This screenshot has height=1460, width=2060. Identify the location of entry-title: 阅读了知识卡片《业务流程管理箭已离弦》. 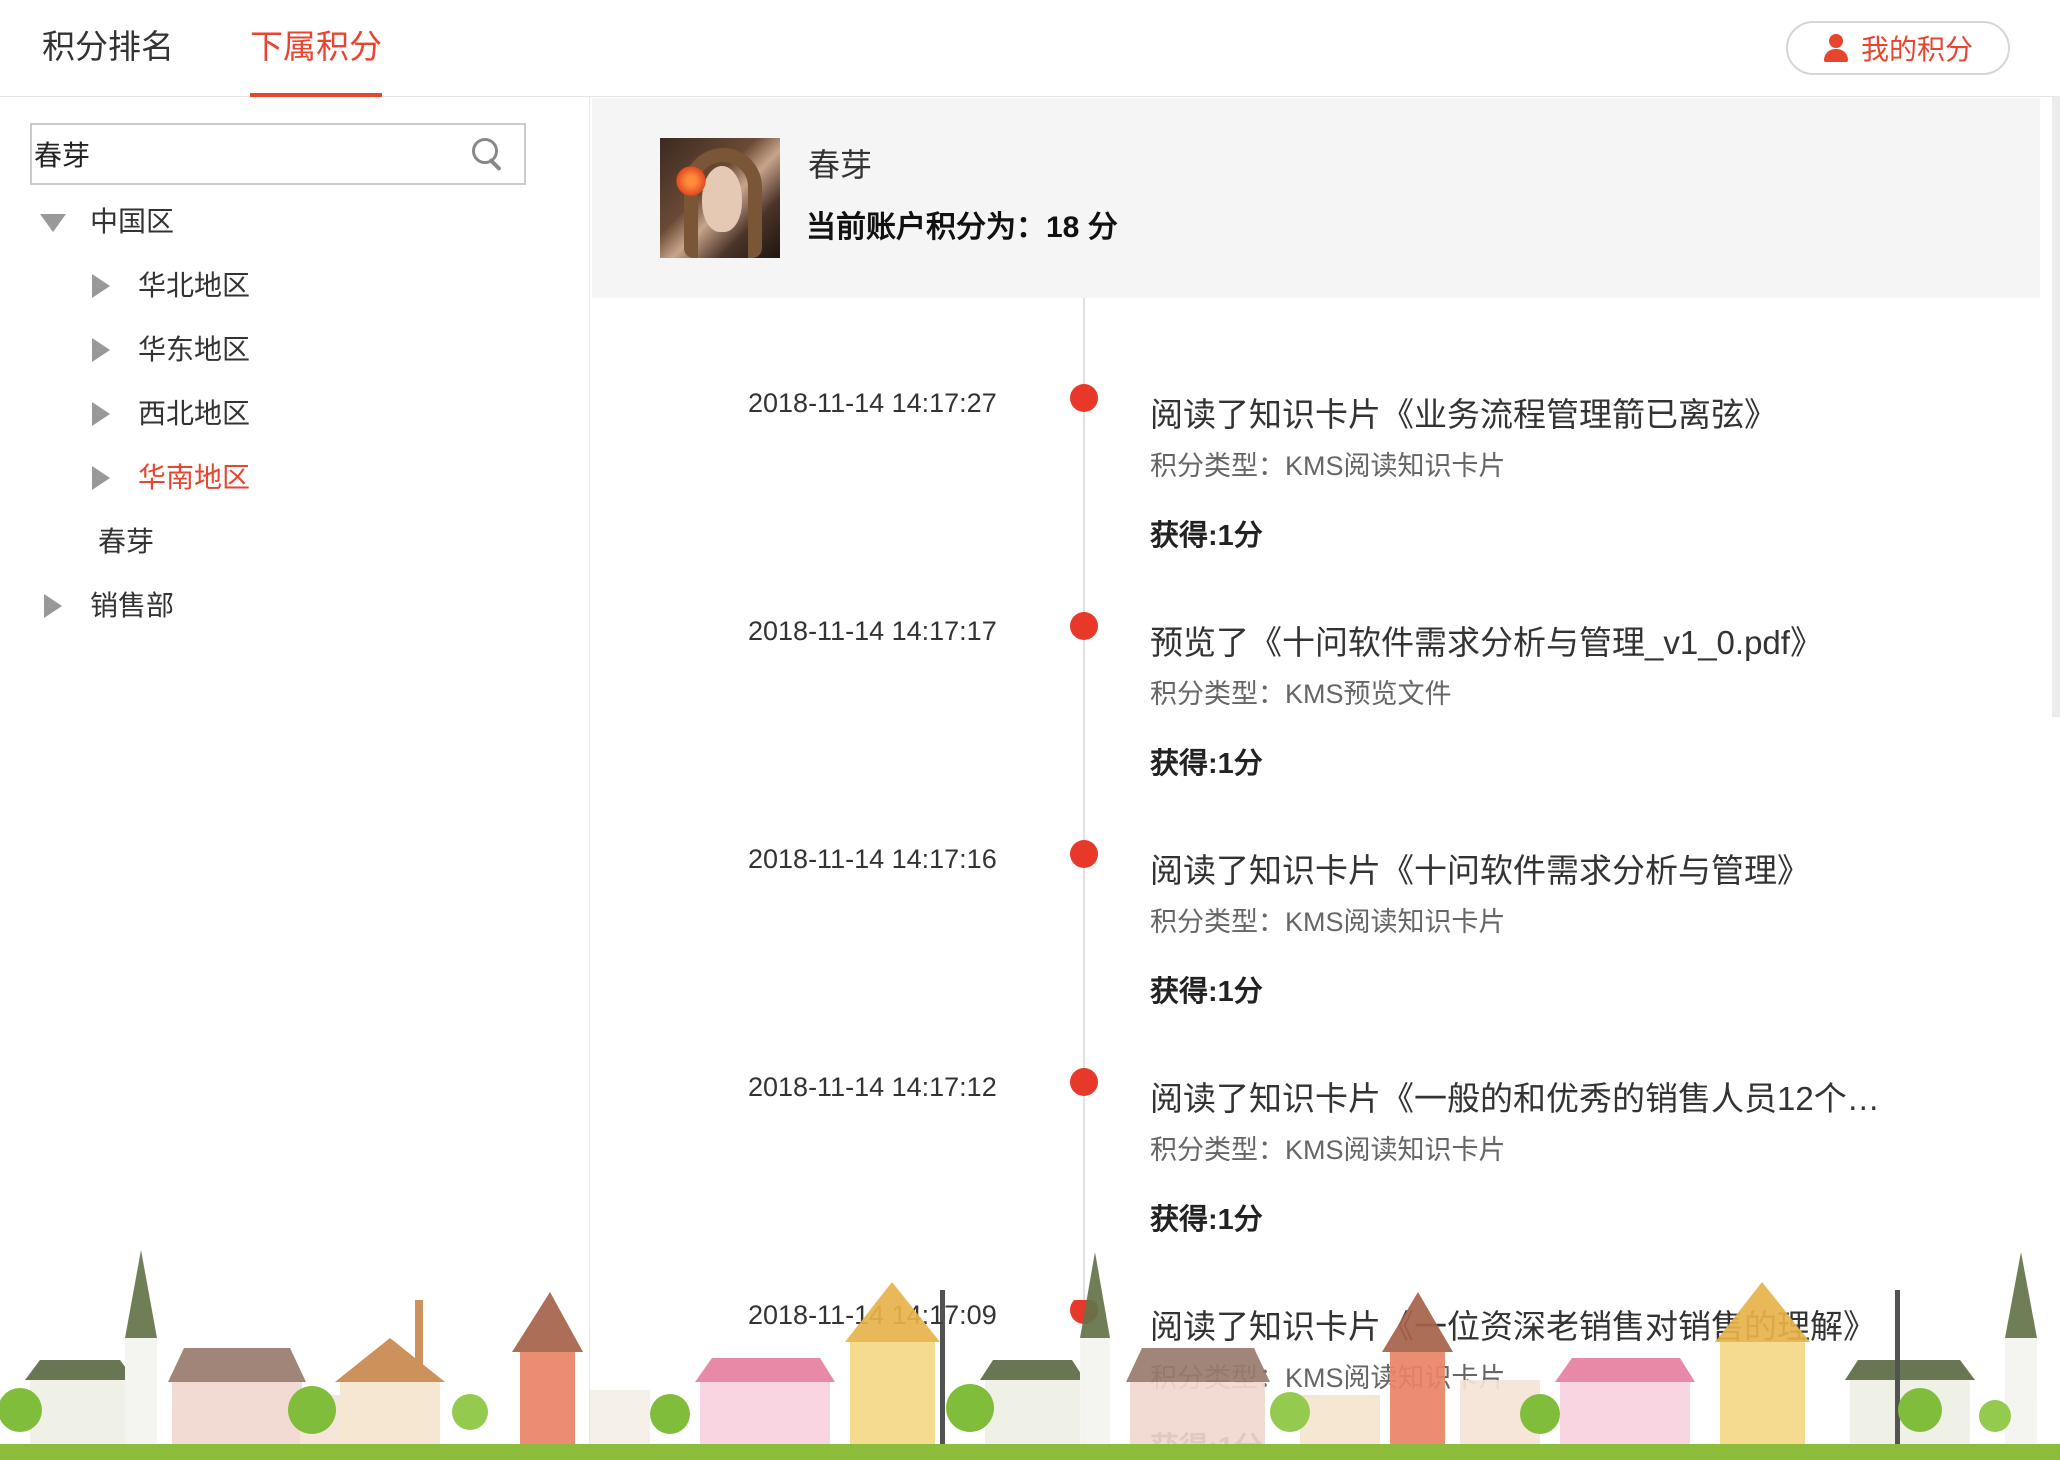
(1540, 412).